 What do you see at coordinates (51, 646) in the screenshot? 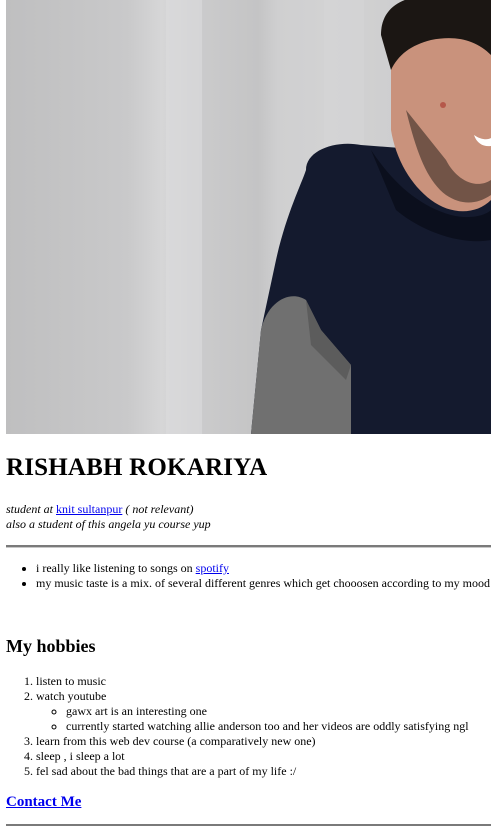
I see `hobbies-heading: My hobbies` at bounding box center [51, 646].